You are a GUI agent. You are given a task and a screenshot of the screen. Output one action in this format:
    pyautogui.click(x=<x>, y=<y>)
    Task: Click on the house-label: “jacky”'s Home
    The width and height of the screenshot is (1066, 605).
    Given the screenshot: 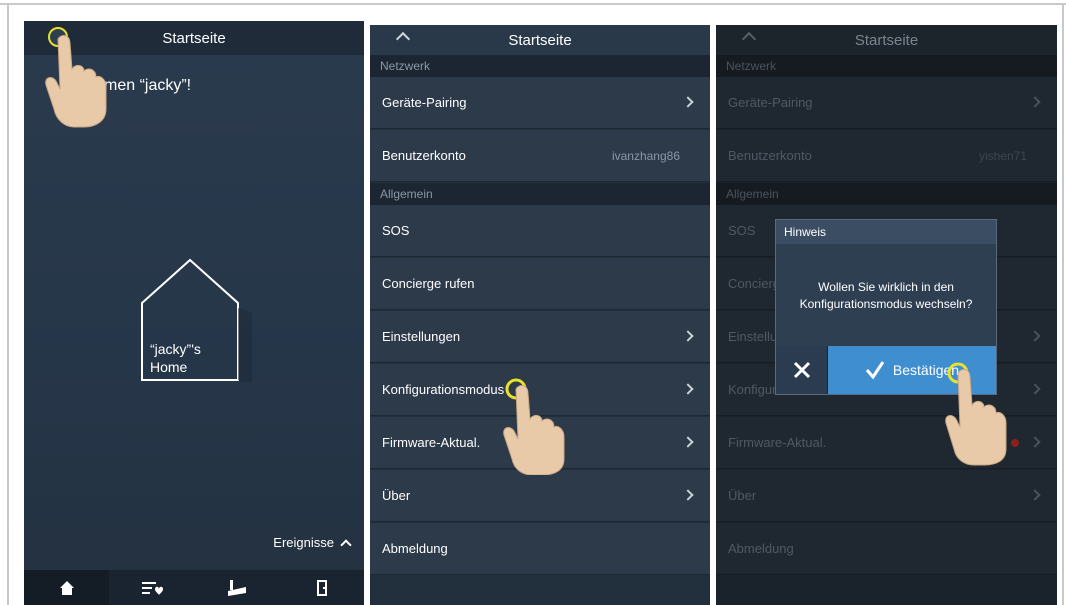 What is the action you would take?
    pyautogui.click(x=175, y=358)
    